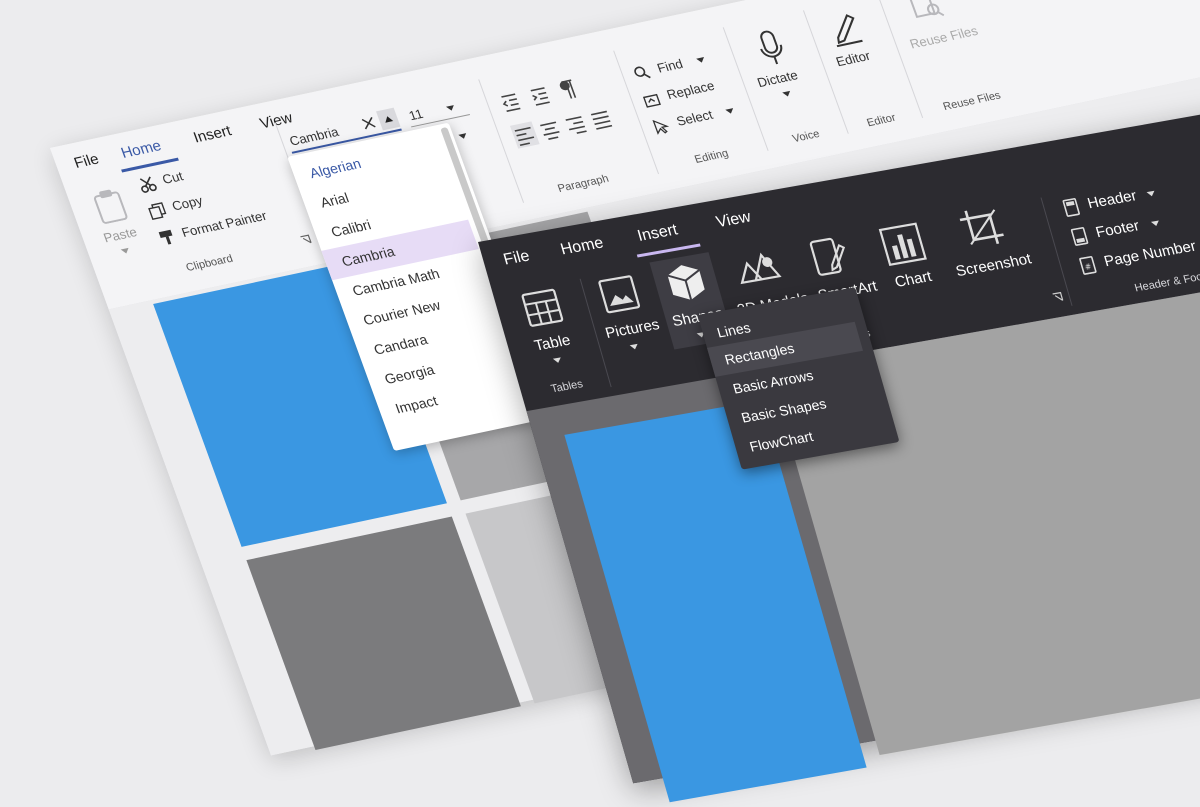 Image resolution: width=1200 pixels, height=807 pixels. I want to click on reuse-files-button: Reuse Files, so click(944, 37).